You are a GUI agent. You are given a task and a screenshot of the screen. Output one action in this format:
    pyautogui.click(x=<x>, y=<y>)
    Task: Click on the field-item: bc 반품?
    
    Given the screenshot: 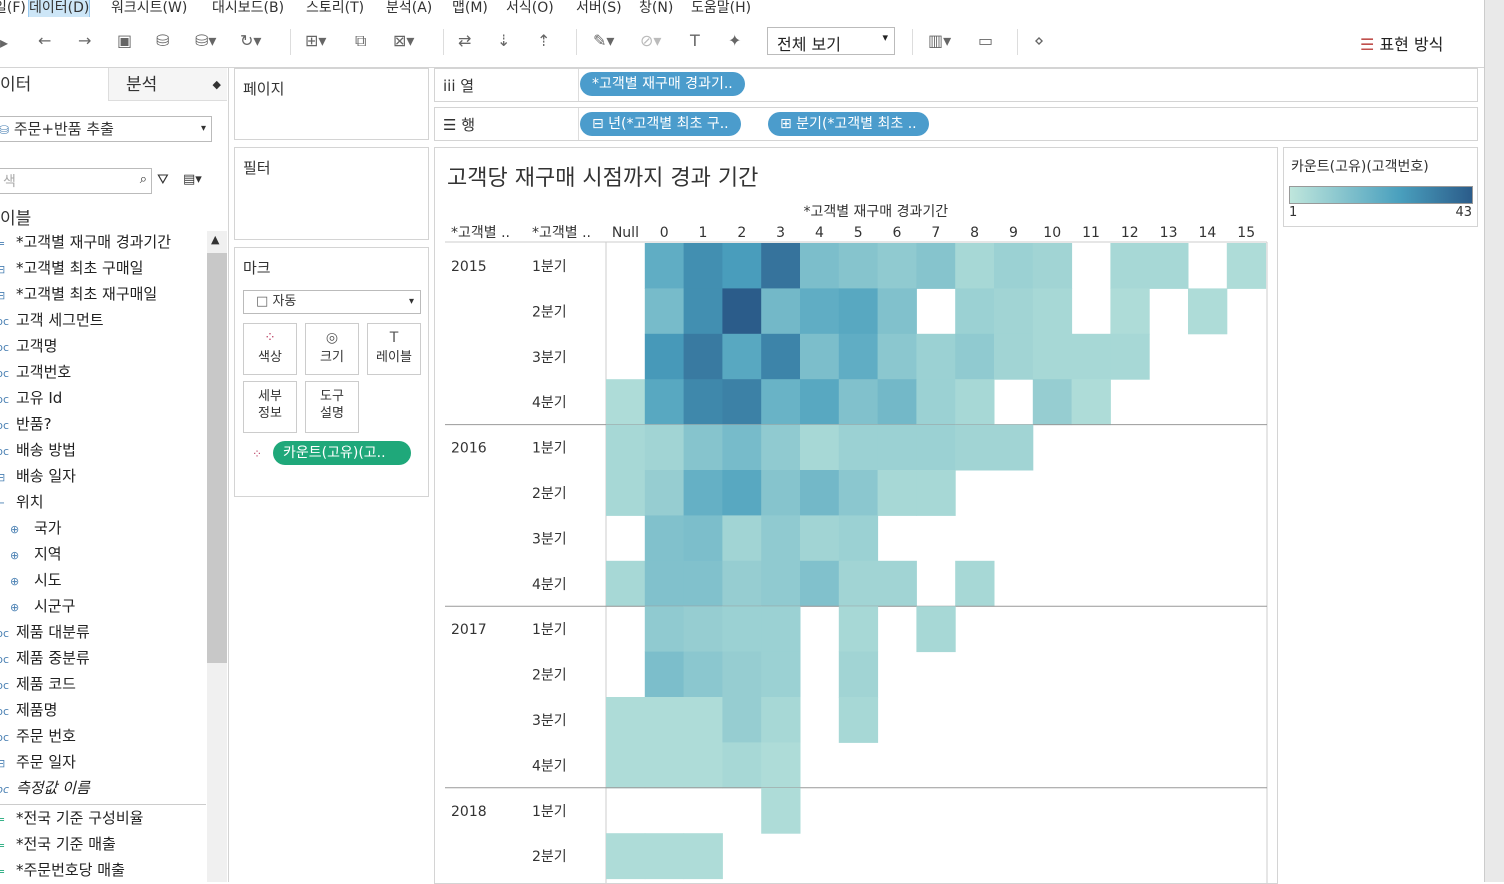 What is the action you would take?
    pyautogui.click(x=26, y=423)
    